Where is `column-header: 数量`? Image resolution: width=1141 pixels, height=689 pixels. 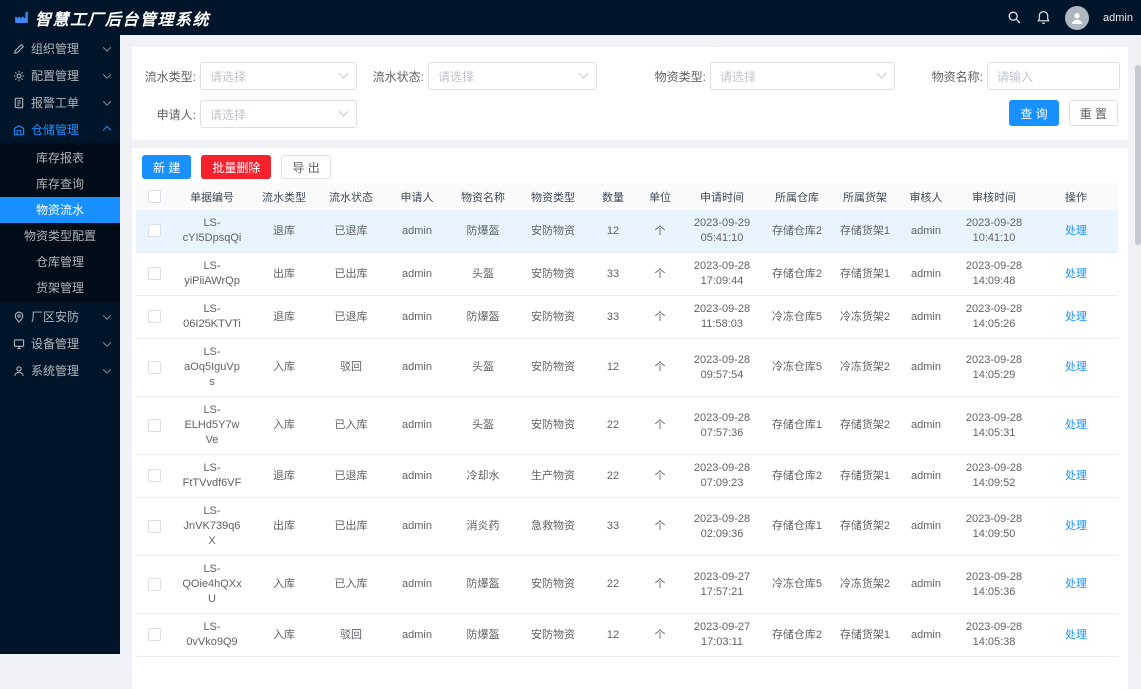 column-header: 数量 is located at coordinates (613, 196).